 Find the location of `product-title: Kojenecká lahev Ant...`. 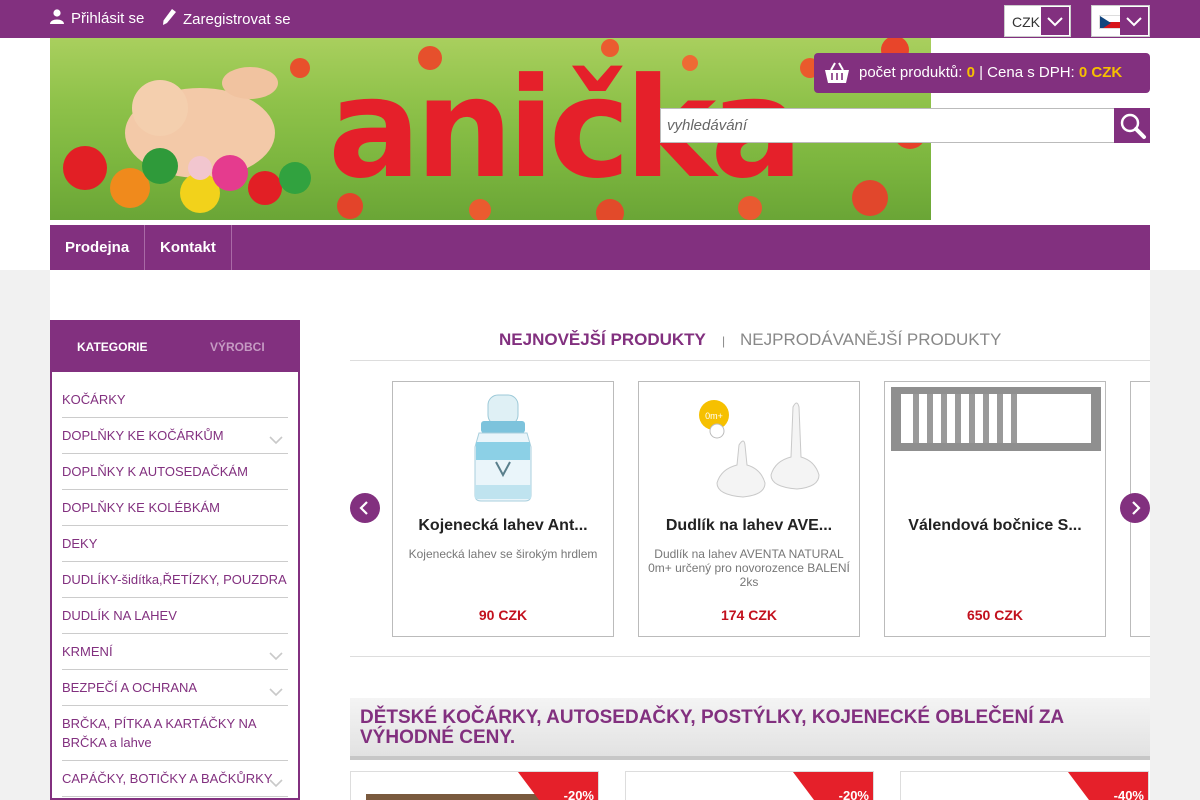

product-title: Kojenecká lahev Ant... is located at coordinates (503, 526).